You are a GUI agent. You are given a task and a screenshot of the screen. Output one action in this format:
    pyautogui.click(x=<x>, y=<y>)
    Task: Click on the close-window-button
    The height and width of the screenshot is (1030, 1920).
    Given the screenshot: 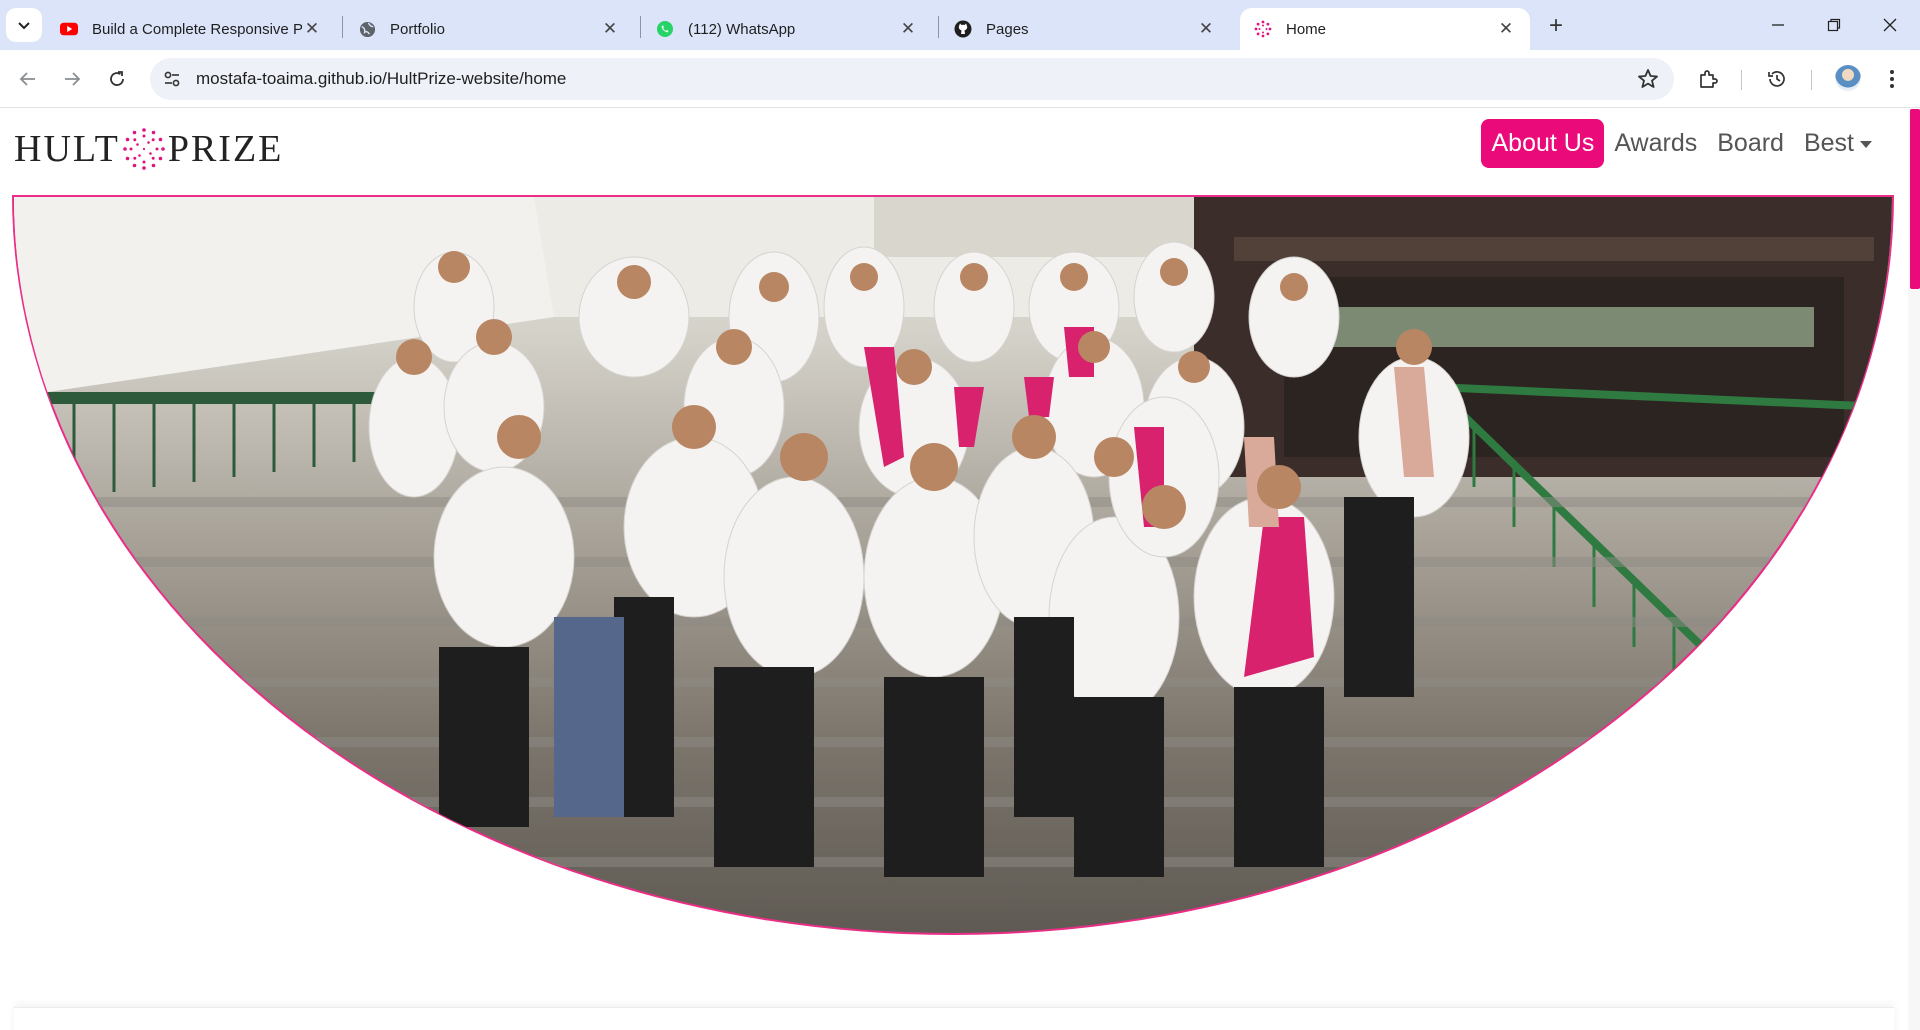 What is the action you would take?
    pyautogui.click(x=1890, y=25)
    